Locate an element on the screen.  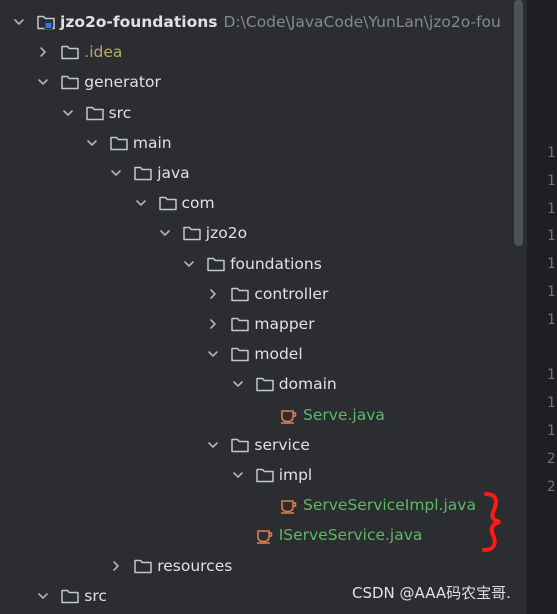
tree-item-com: com is located at coordinates (263, 203).